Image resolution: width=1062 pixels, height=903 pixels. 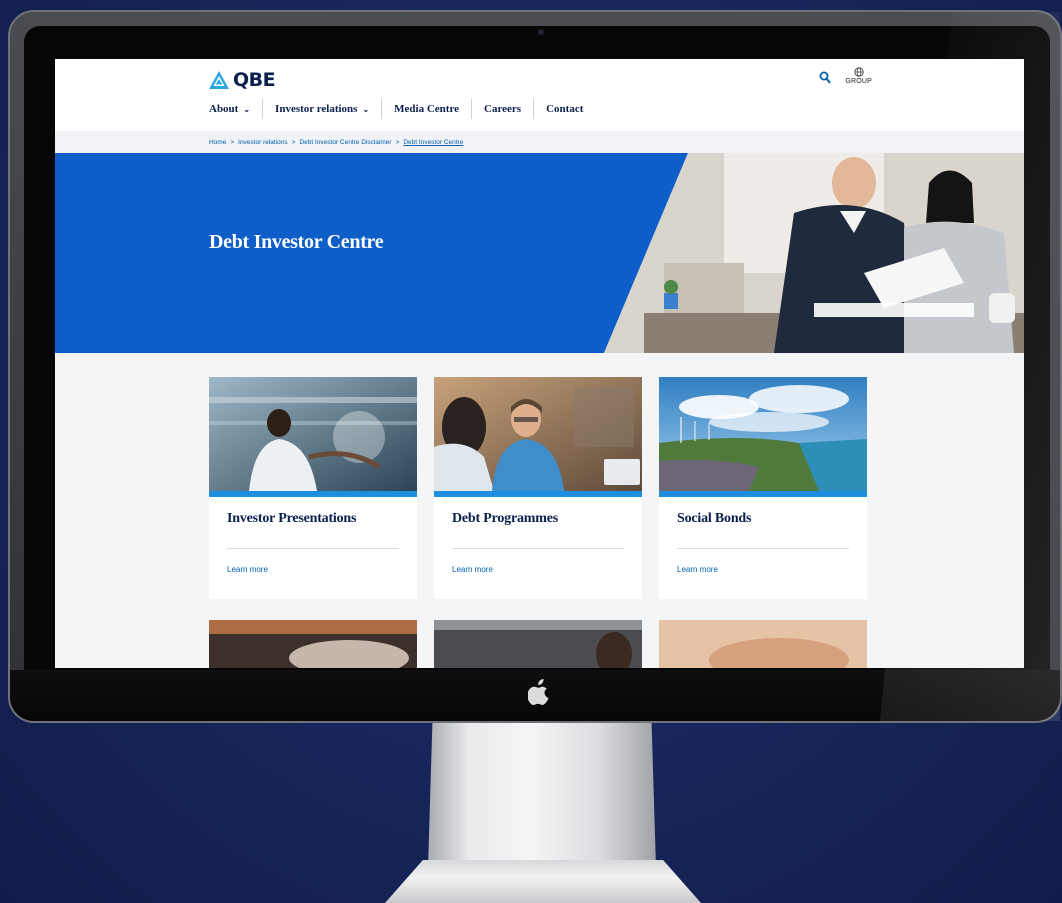 I want to click on nav-item-contact: Contact, so click(x=564, y=109).